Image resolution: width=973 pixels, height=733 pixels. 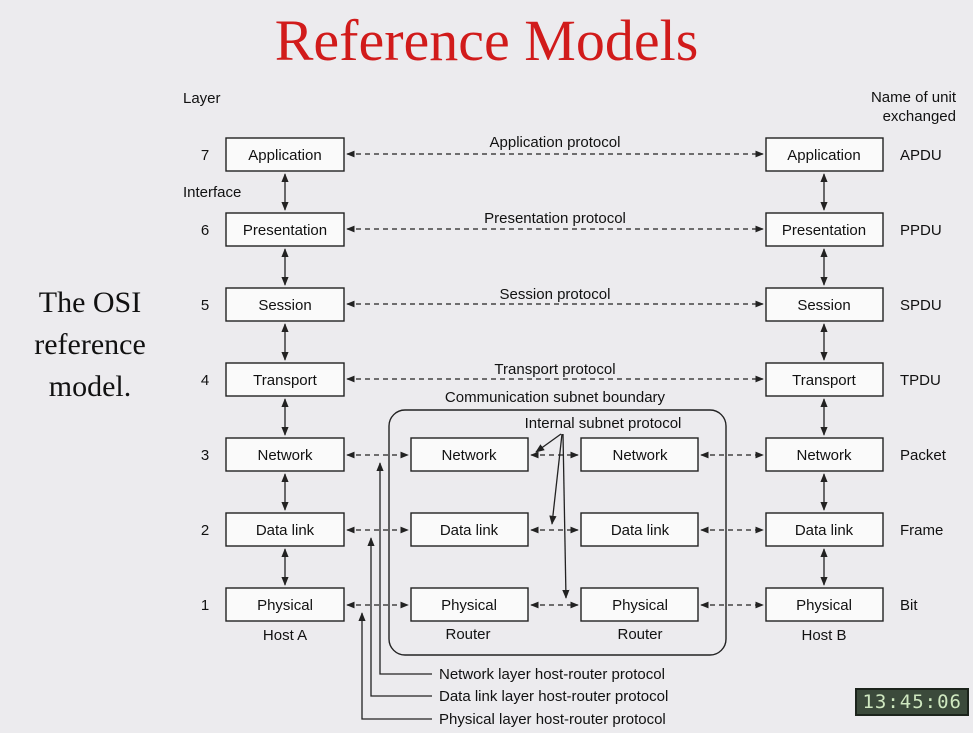 I want to click on host-b-label: Transport, so click(x=824, y=380).